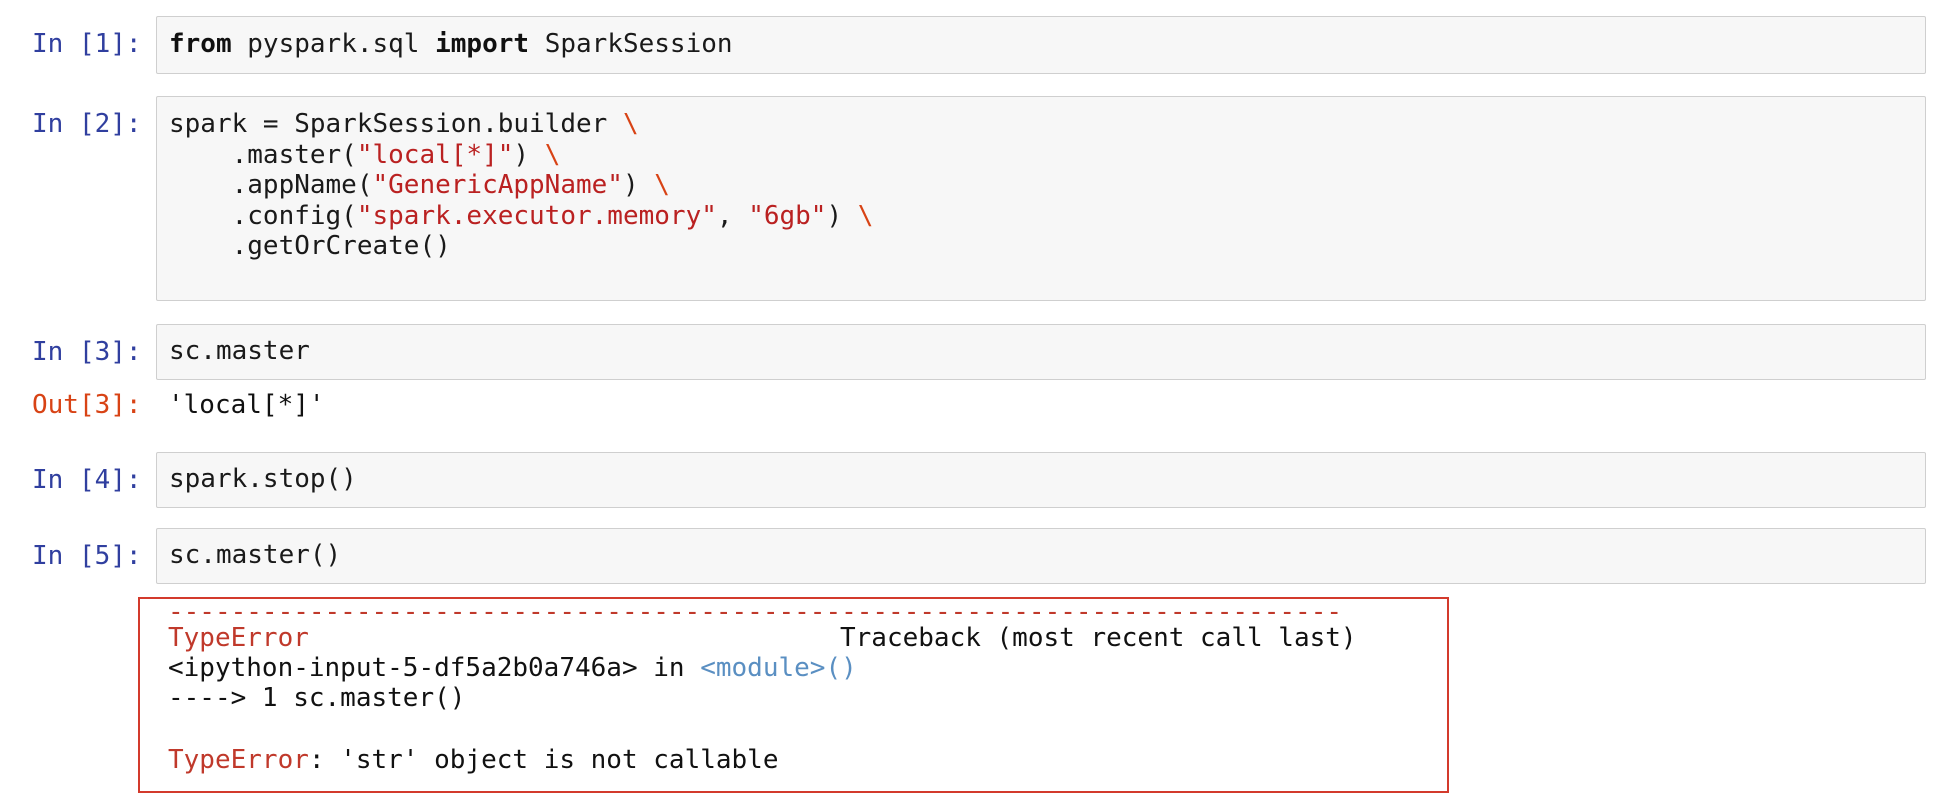 The width and height of the screenshot is (1938, 808). I want to click on final-error-name: TypeError, so click(238, 760).